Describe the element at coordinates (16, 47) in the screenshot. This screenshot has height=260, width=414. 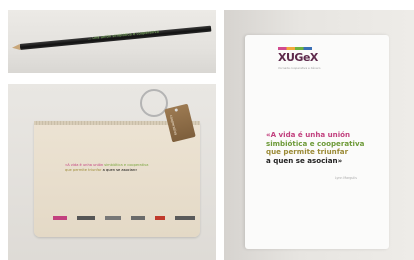
I see `pencil-tip` at that location.